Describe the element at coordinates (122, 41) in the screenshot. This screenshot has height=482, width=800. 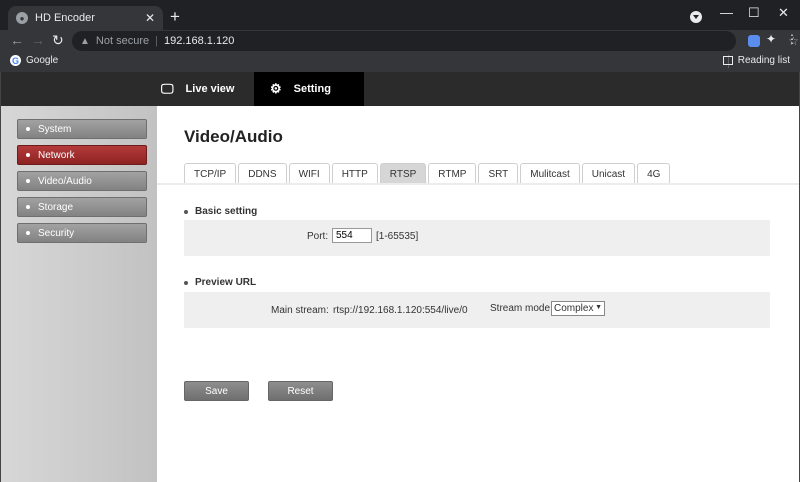
I see `security-label: Not secure` at that location.